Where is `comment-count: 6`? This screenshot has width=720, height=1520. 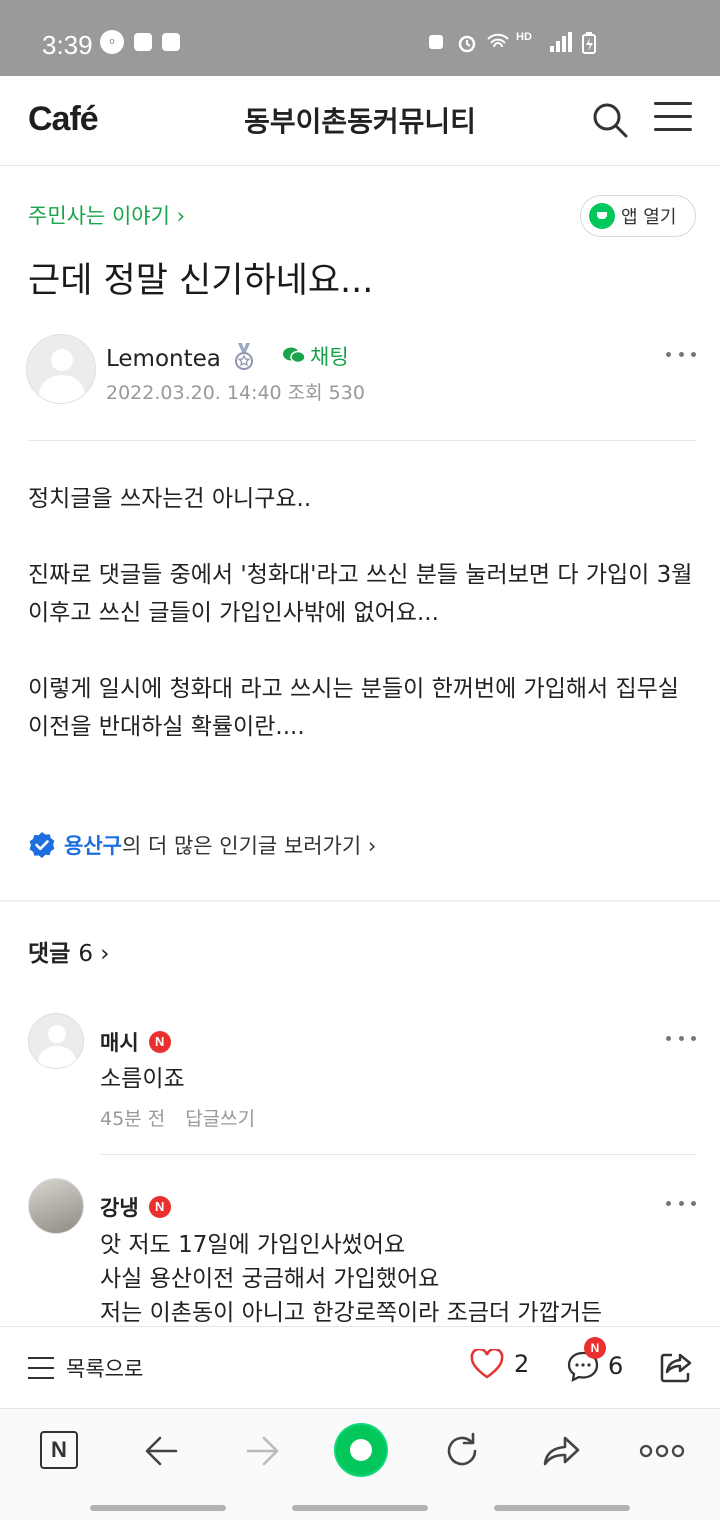
comment-count: 6 is located at coordinates (616, 1366).